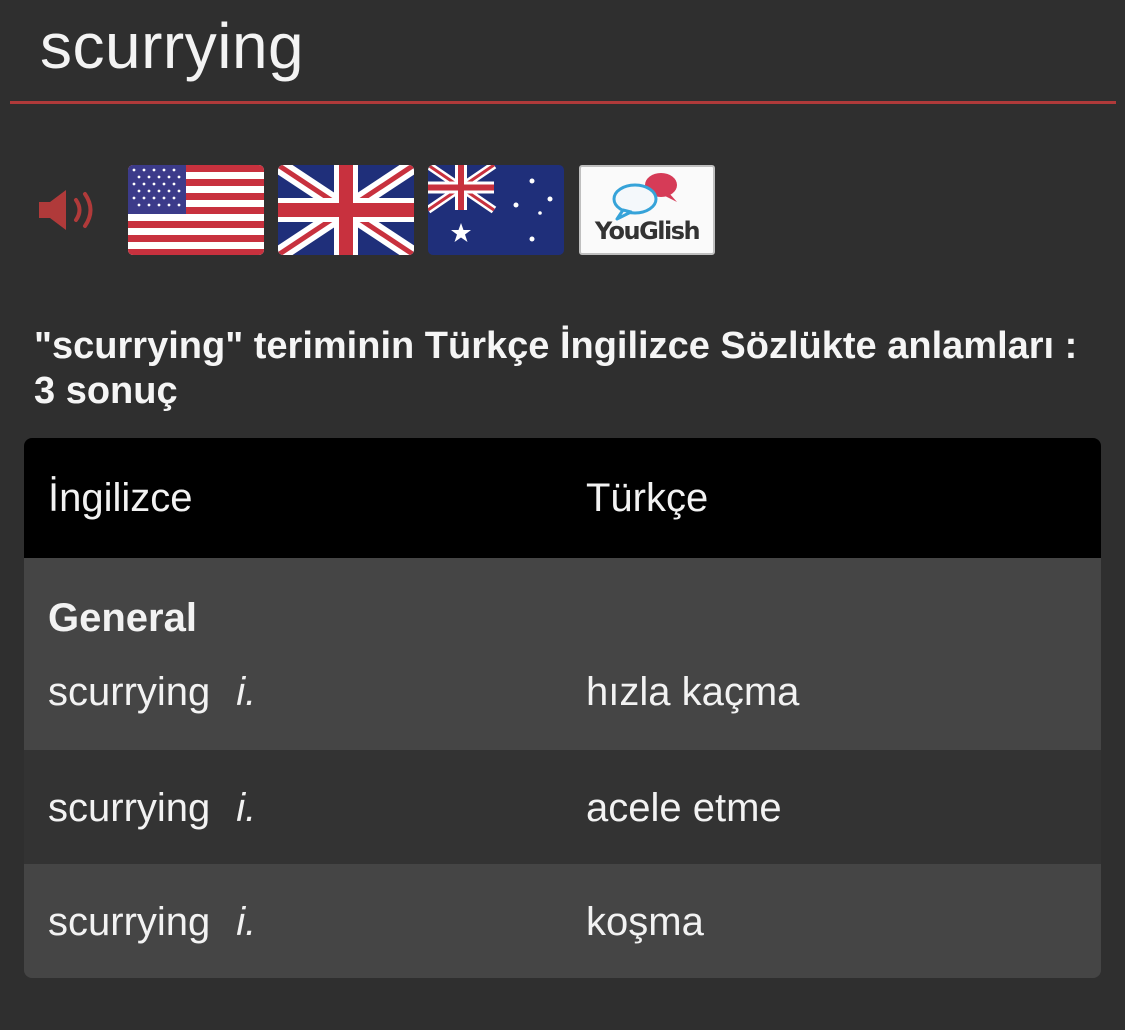  What do you see at coordinates (68, 210) in the screenshot?
I see `speaker-icon` at bounding box center [68, 210].